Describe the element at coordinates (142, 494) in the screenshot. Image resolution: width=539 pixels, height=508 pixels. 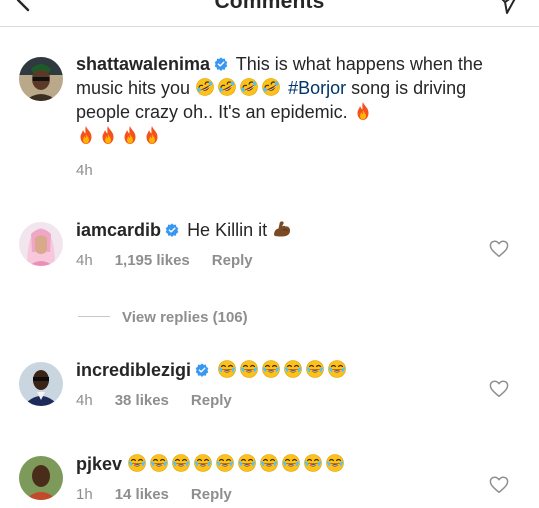
I see `comment-likes: 14 likes` at that location.